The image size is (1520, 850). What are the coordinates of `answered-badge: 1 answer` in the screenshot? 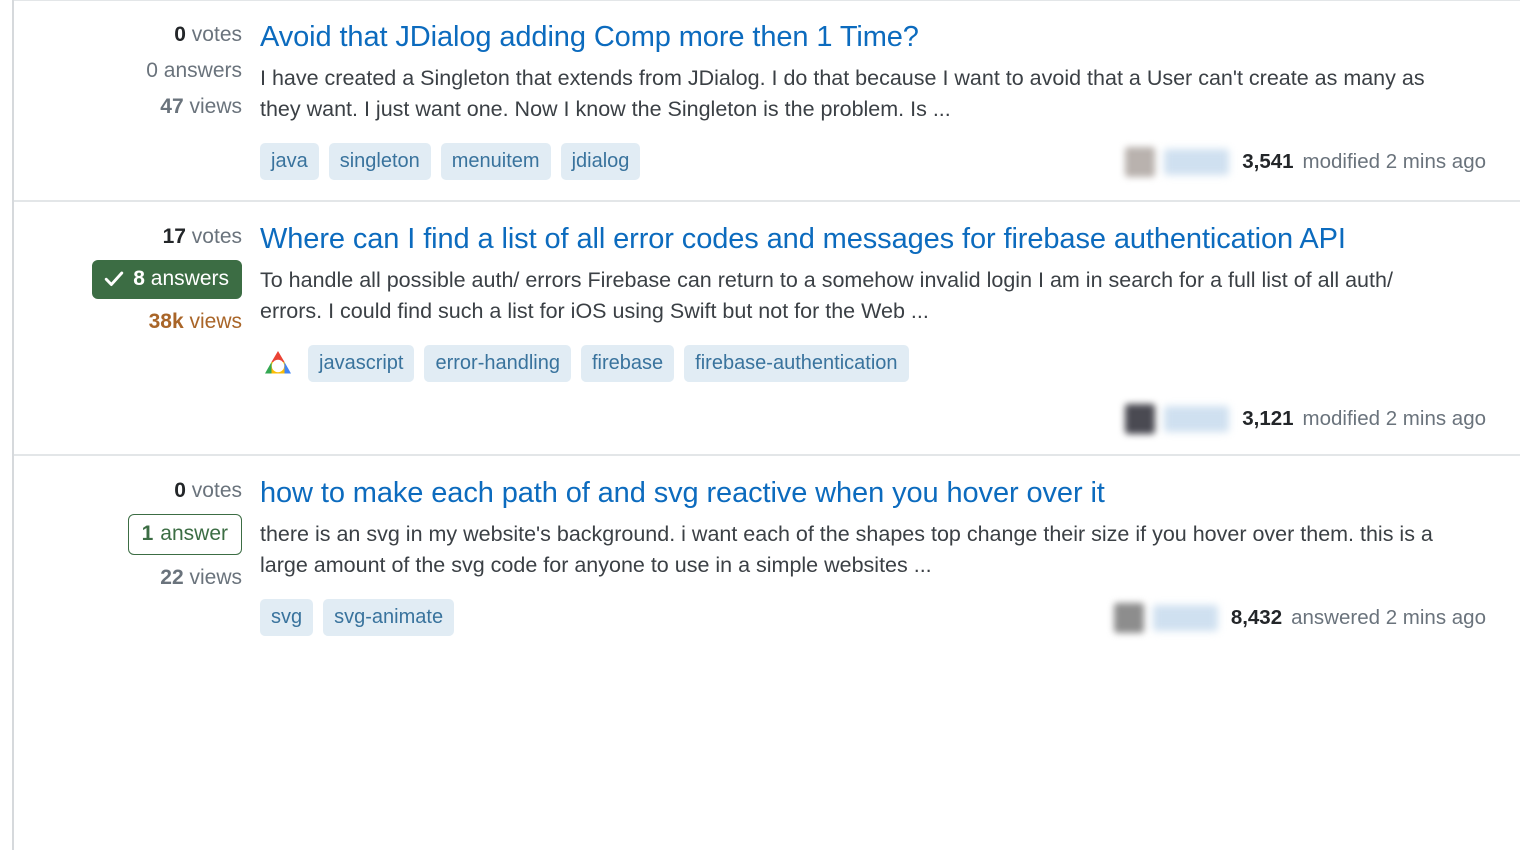 It's located at (184, 534).